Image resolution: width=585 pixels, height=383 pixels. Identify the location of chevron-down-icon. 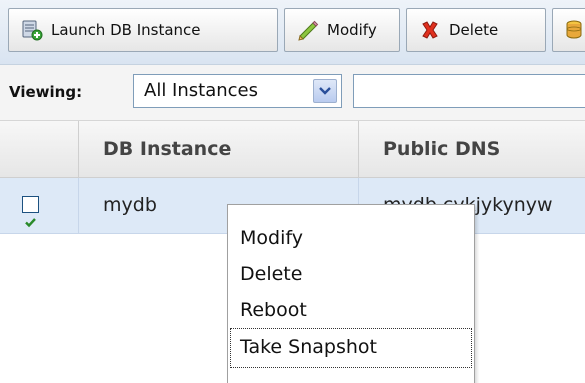
(325, 91).